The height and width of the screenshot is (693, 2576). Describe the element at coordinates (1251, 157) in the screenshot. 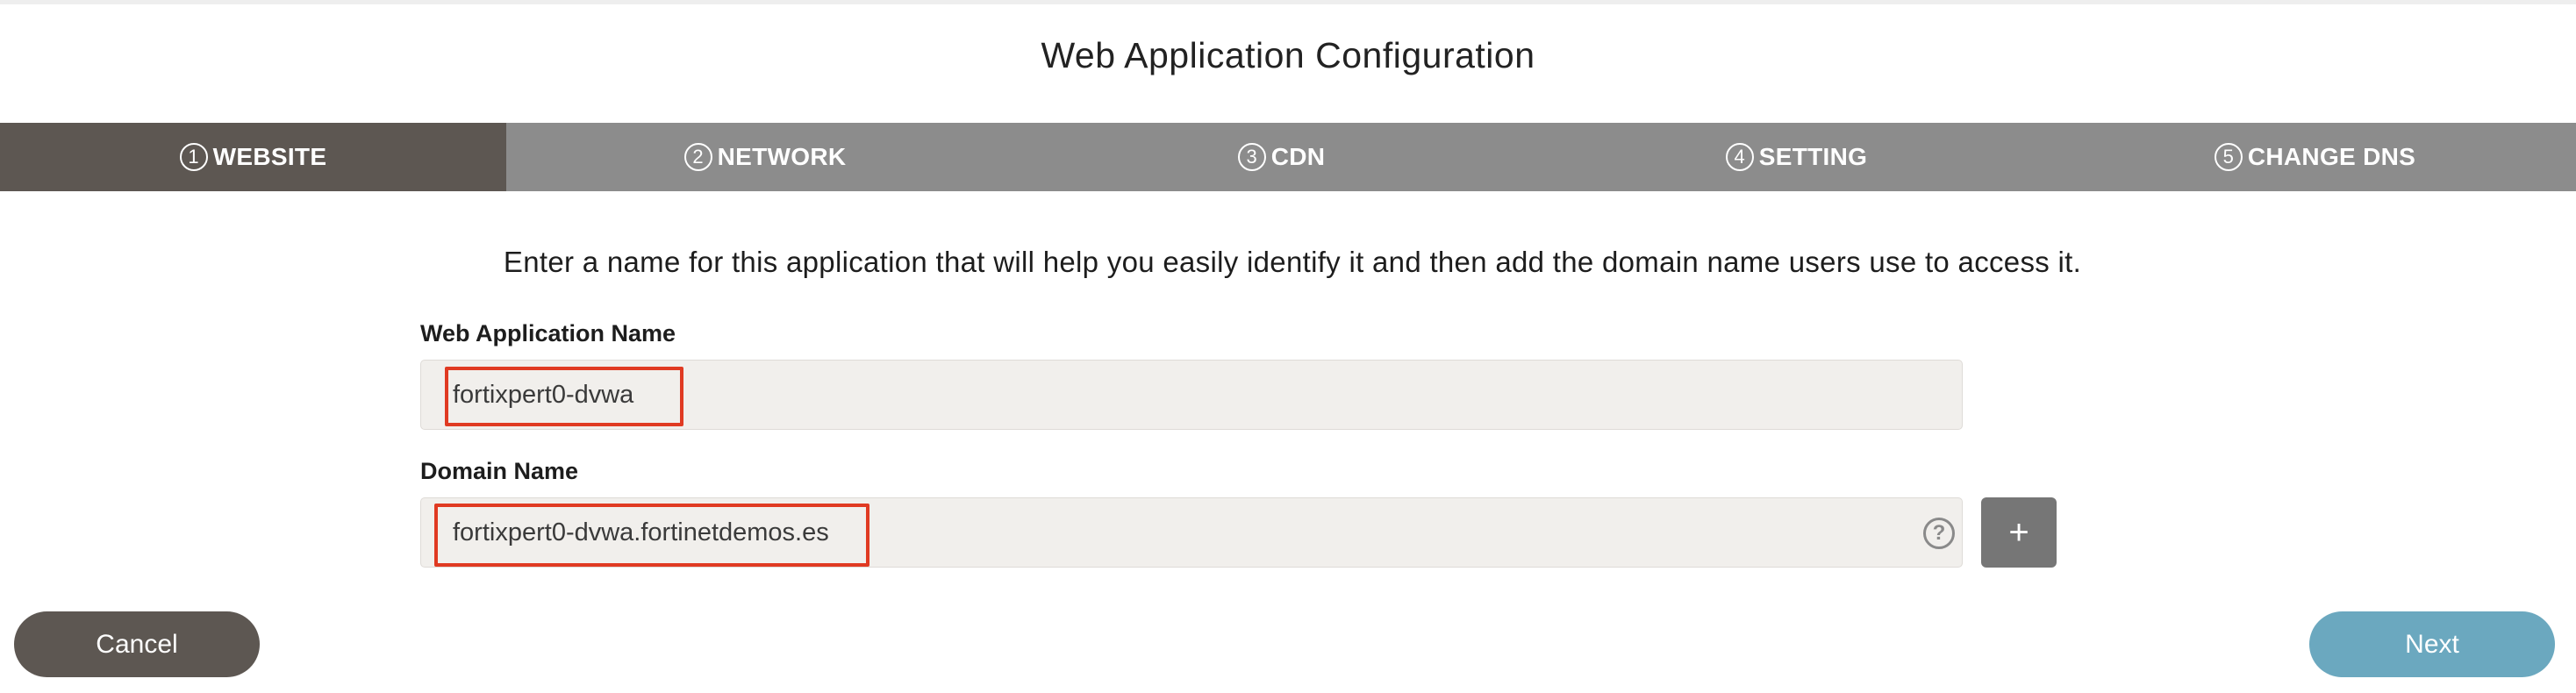

I see `step-number-icon: 3` at that location.